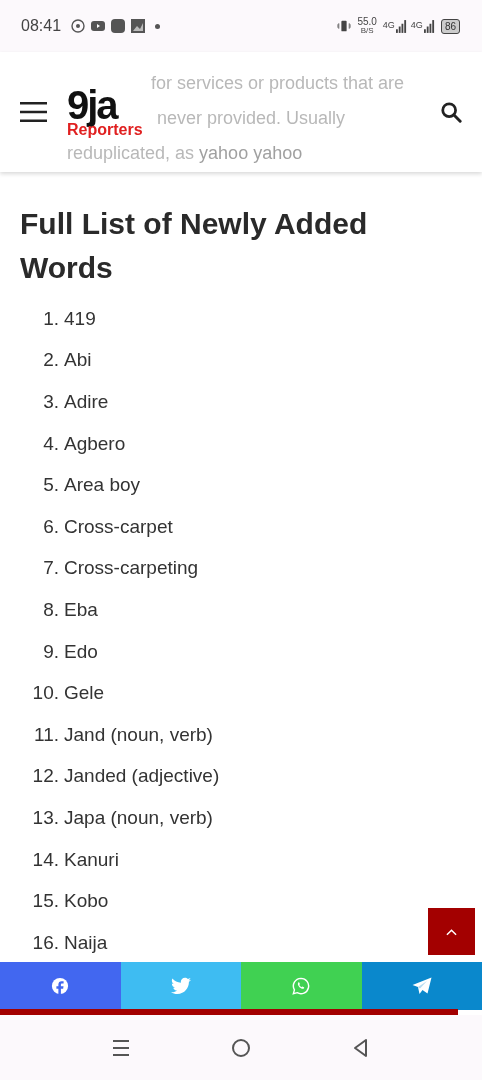  I want to click on caret-icon, so click(451, 931).